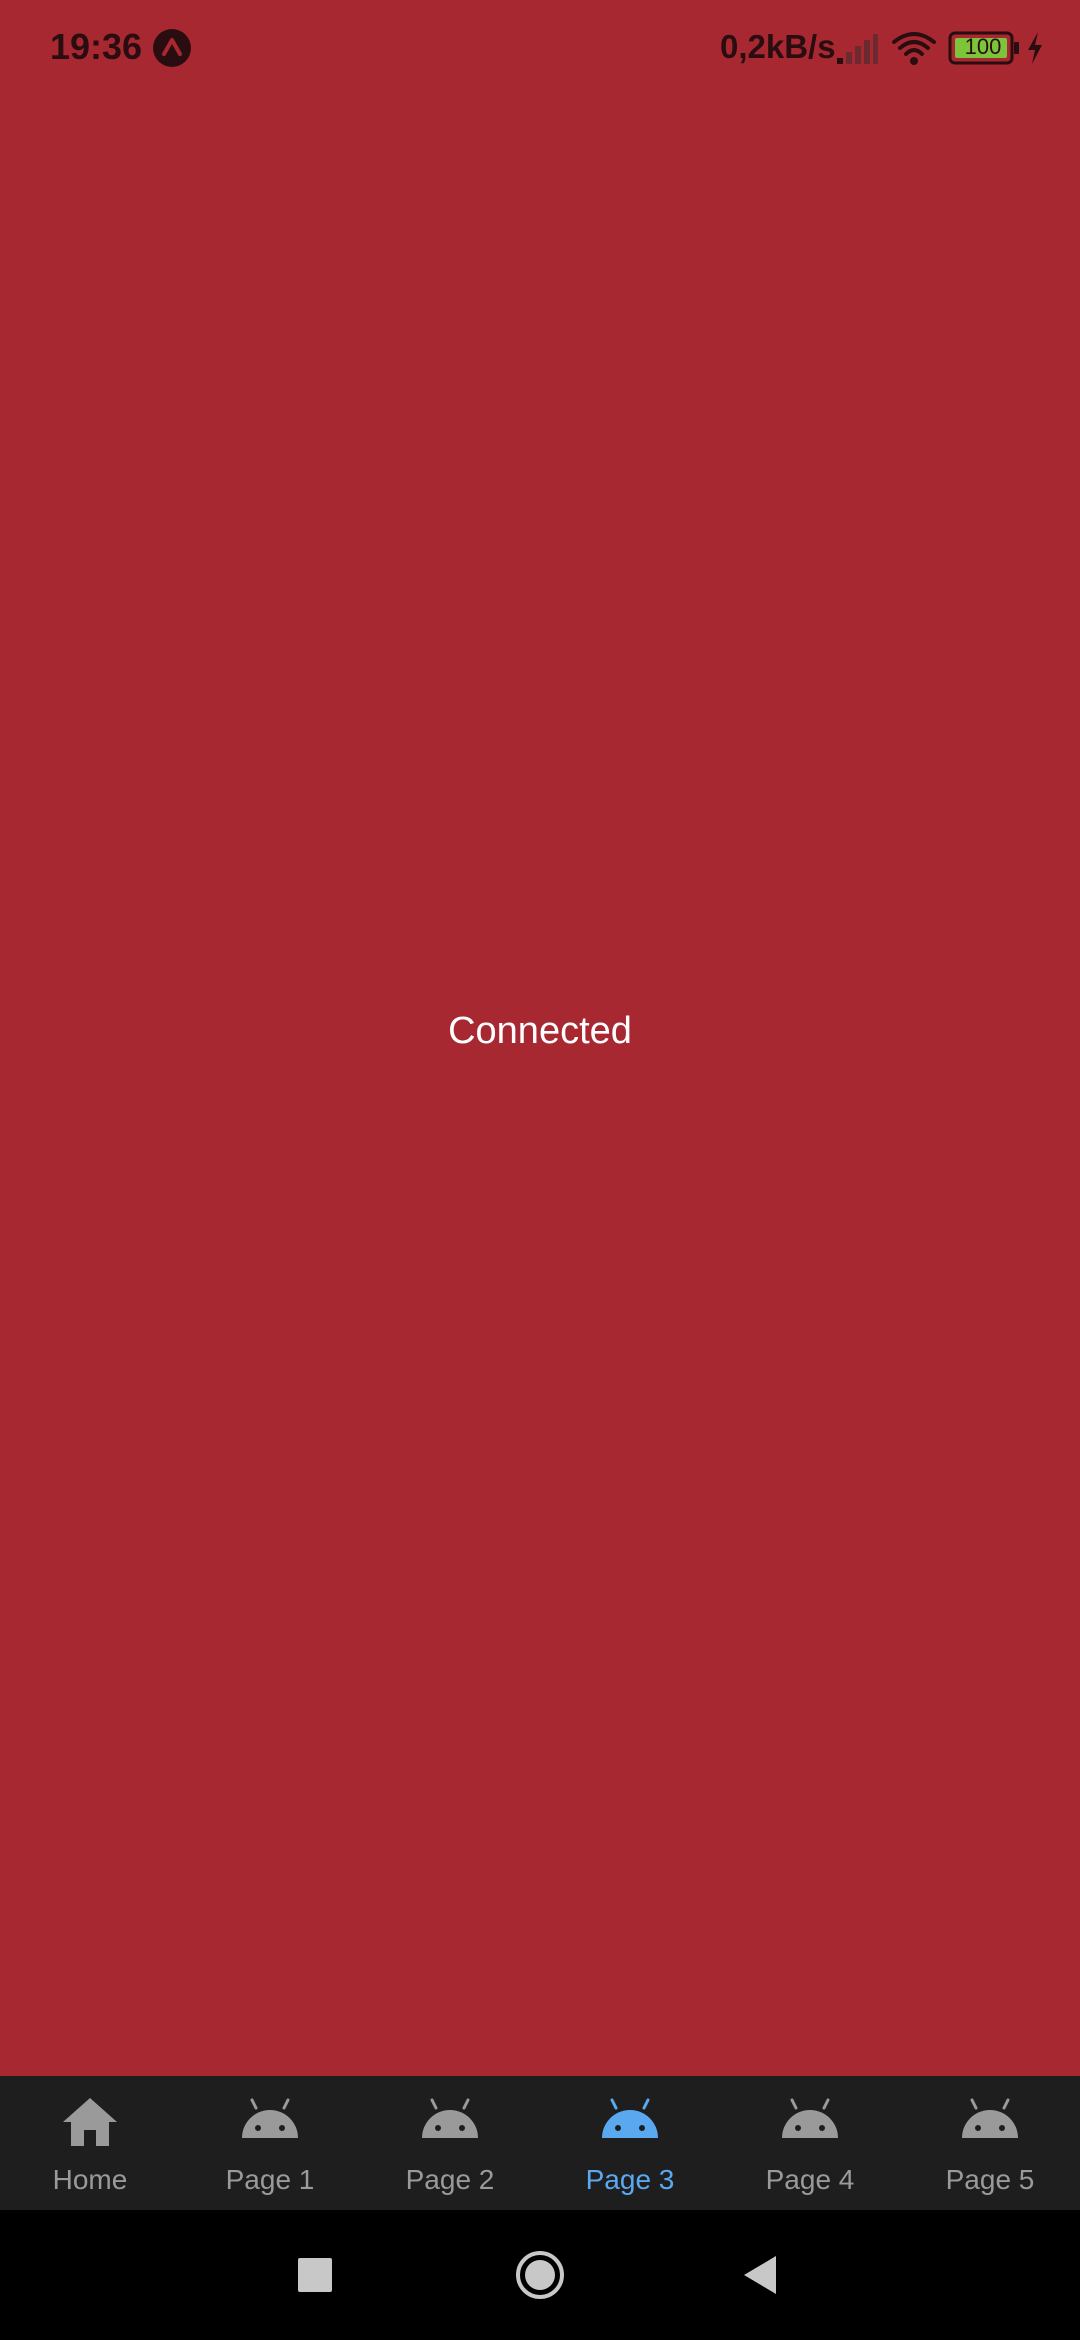 This screenshot has height=2340, width=1080. I want to click on tab-label: Page 3, so click(630, 2179).